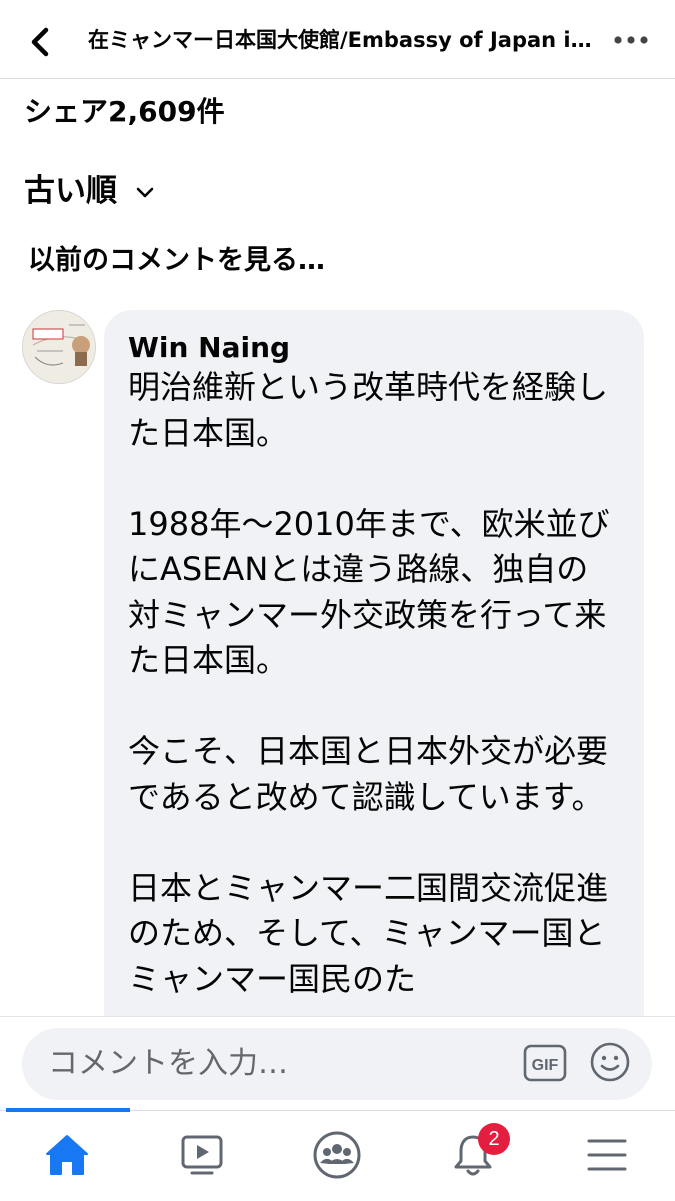 Image resolution: width=675 pixels, height=1201 pixels. I want to click on sort-label: 古い順, so click(70, 191).